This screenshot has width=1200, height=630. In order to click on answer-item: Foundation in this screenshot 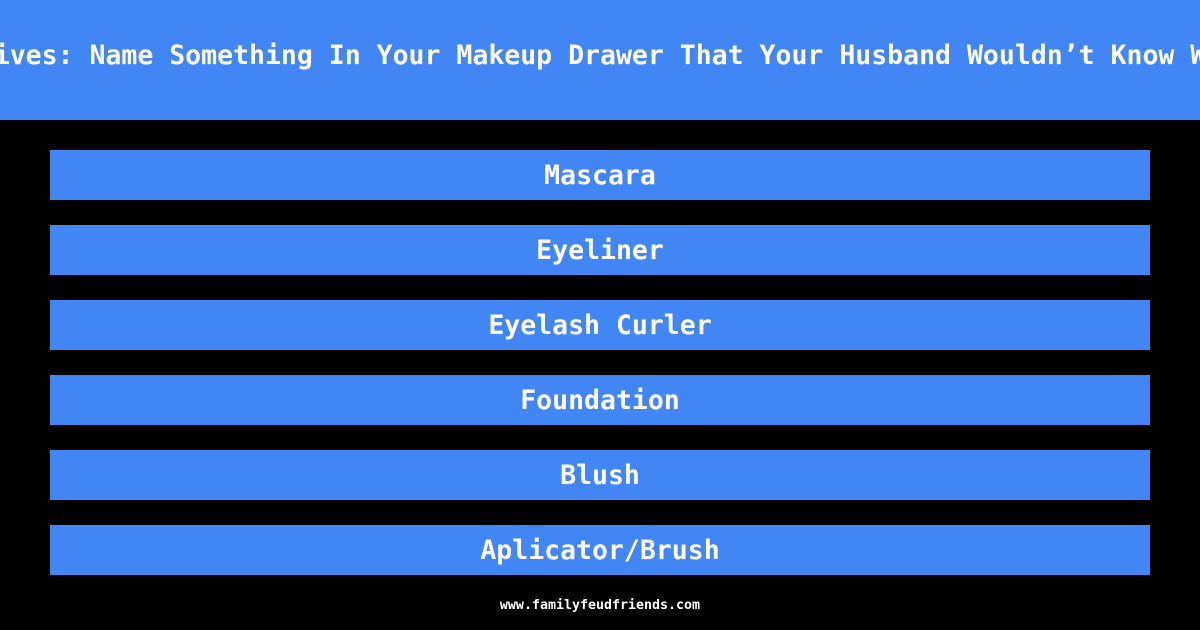, I will do `click(600, 400)`.